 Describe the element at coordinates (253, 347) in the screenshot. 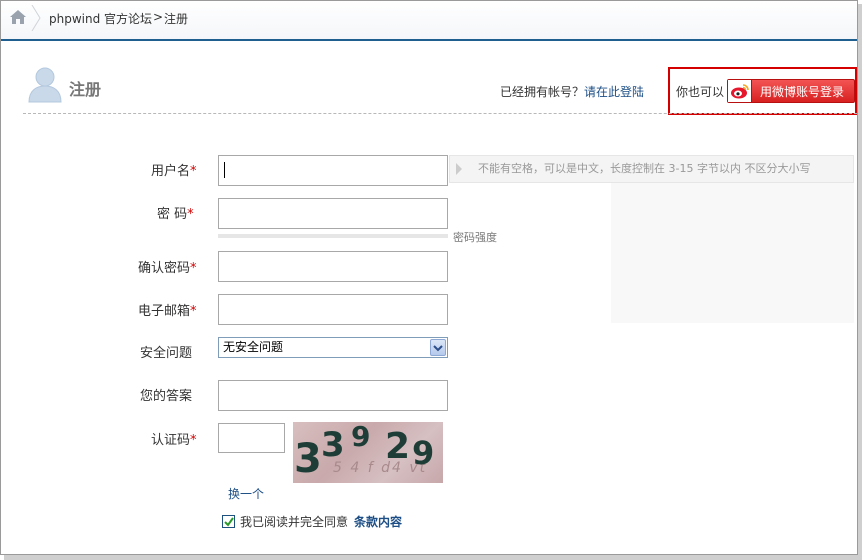

I see `security-question-value: 无安全问题` at that location.